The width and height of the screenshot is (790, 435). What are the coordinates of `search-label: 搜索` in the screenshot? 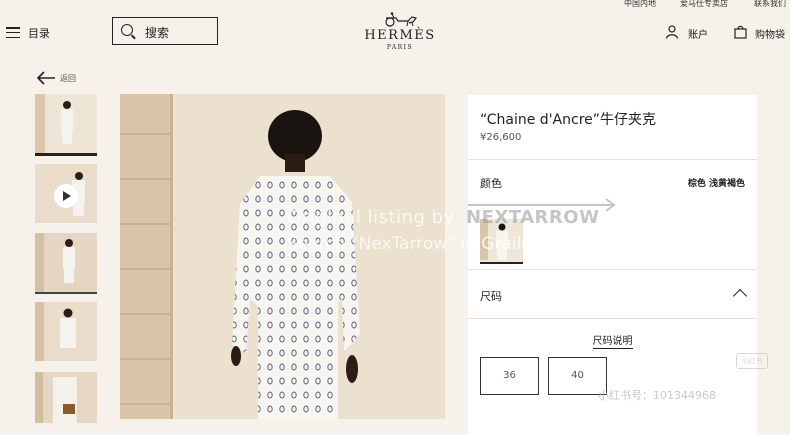 It's located at (157, 33).